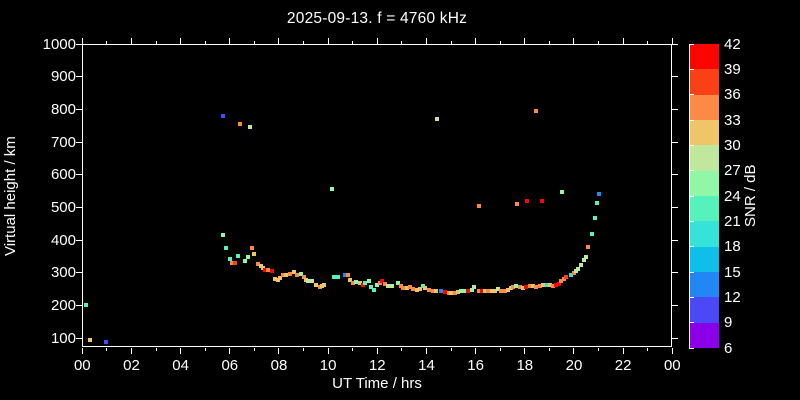  Describe the element at coordinates (230, 365) in the screenshot. I see `x-tick-label: 06` at that location.